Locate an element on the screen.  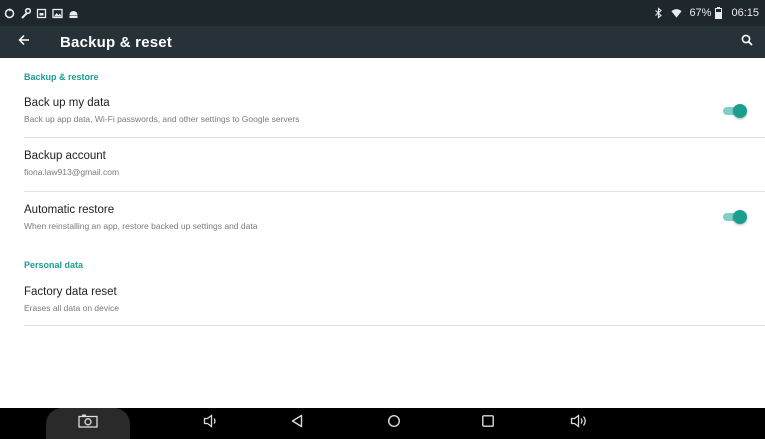
volume-up-icon is located at coordinates (580, 423).